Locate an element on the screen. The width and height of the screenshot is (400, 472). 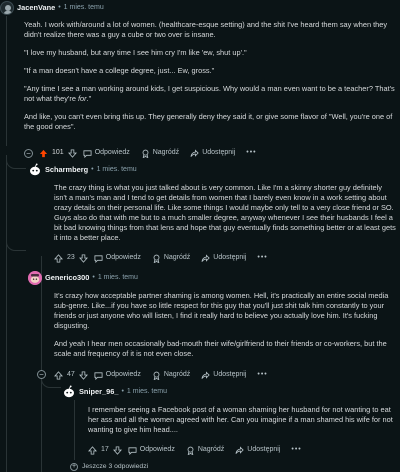
comment-header: Scharmberg • 1 mies. temu is located at coordinates (82, 170).